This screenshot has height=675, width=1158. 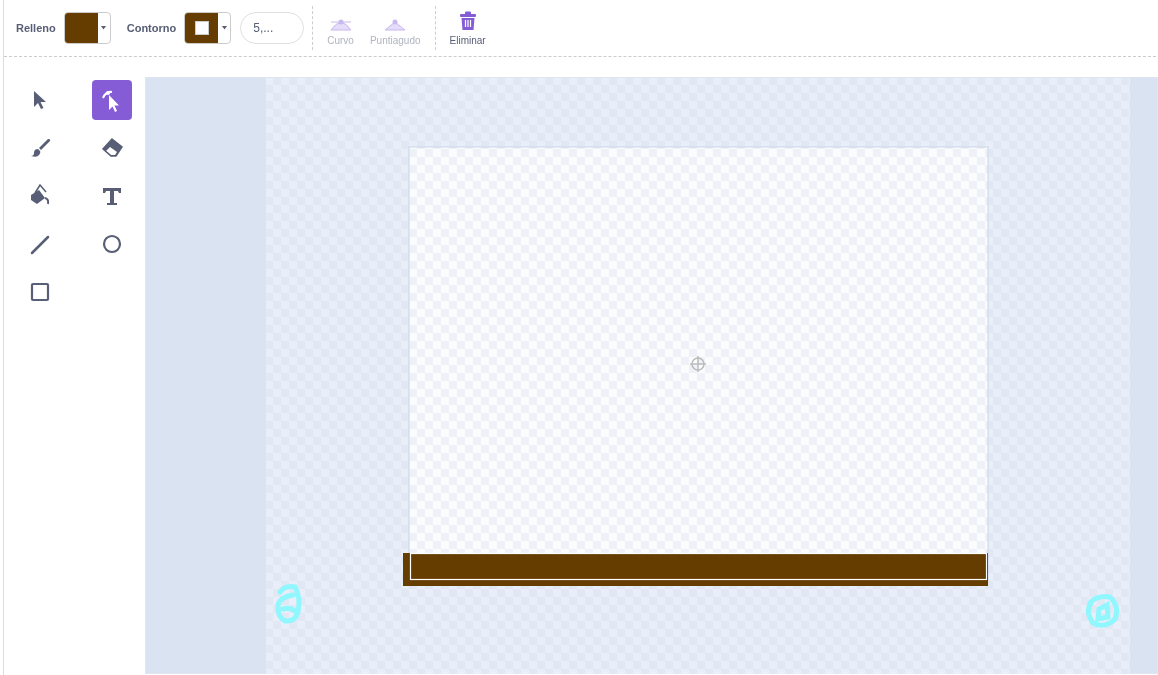 What do you see at coordinates (151, 28) in the screenshot?
I see `outline-label: Contorno` at bounding box center [151, 28].